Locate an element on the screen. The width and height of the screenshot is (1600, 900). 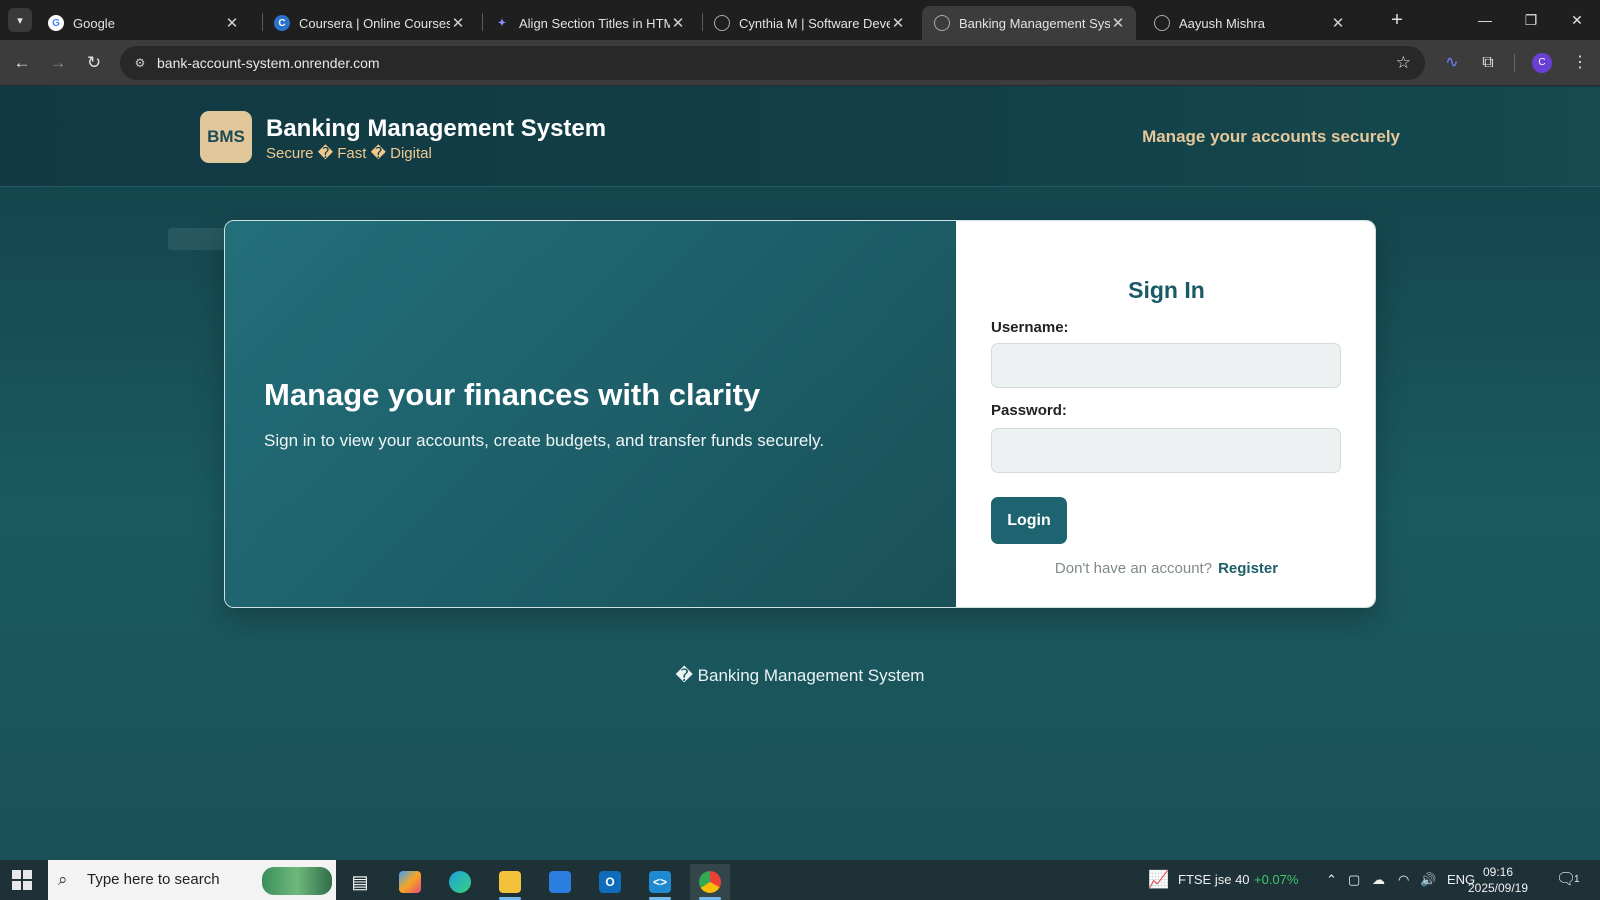
ticker-name: FTSE jse 40 is located at coordinates (1214, 880).